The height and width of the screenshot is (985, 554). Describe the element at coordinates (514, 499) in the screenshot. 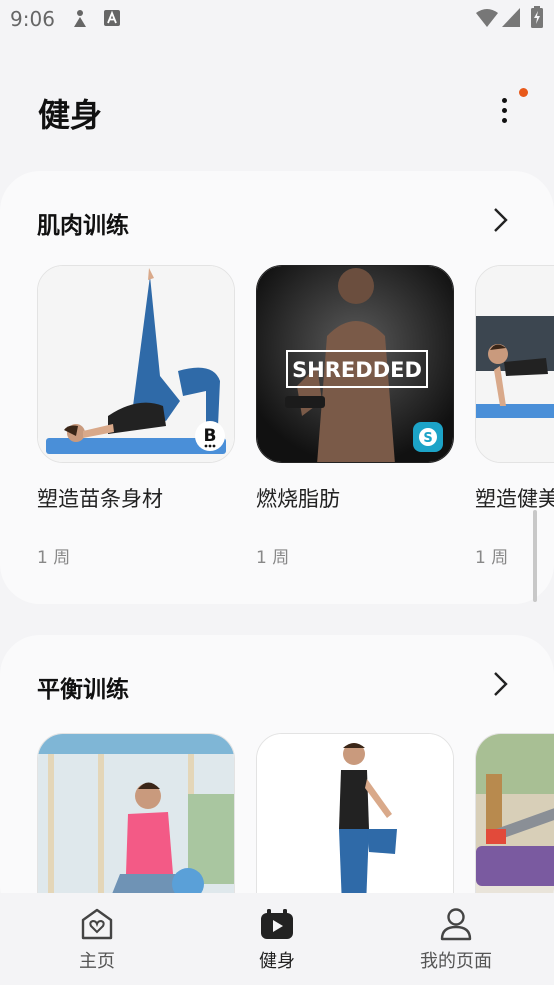

I see `program-title: 塑造健美` at that location.